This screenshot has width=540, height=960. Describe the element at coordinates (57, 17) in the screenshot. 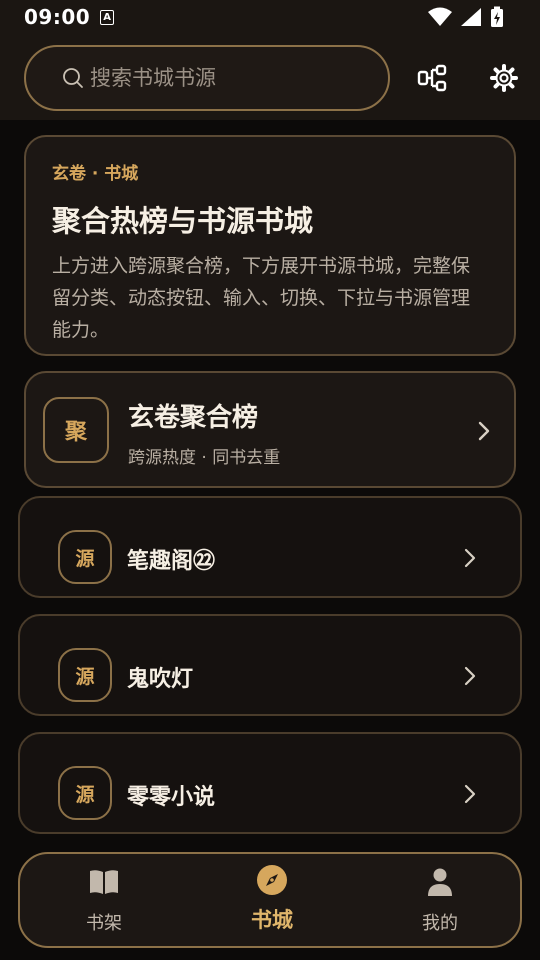

I see `status-time: 09:00` at that location.